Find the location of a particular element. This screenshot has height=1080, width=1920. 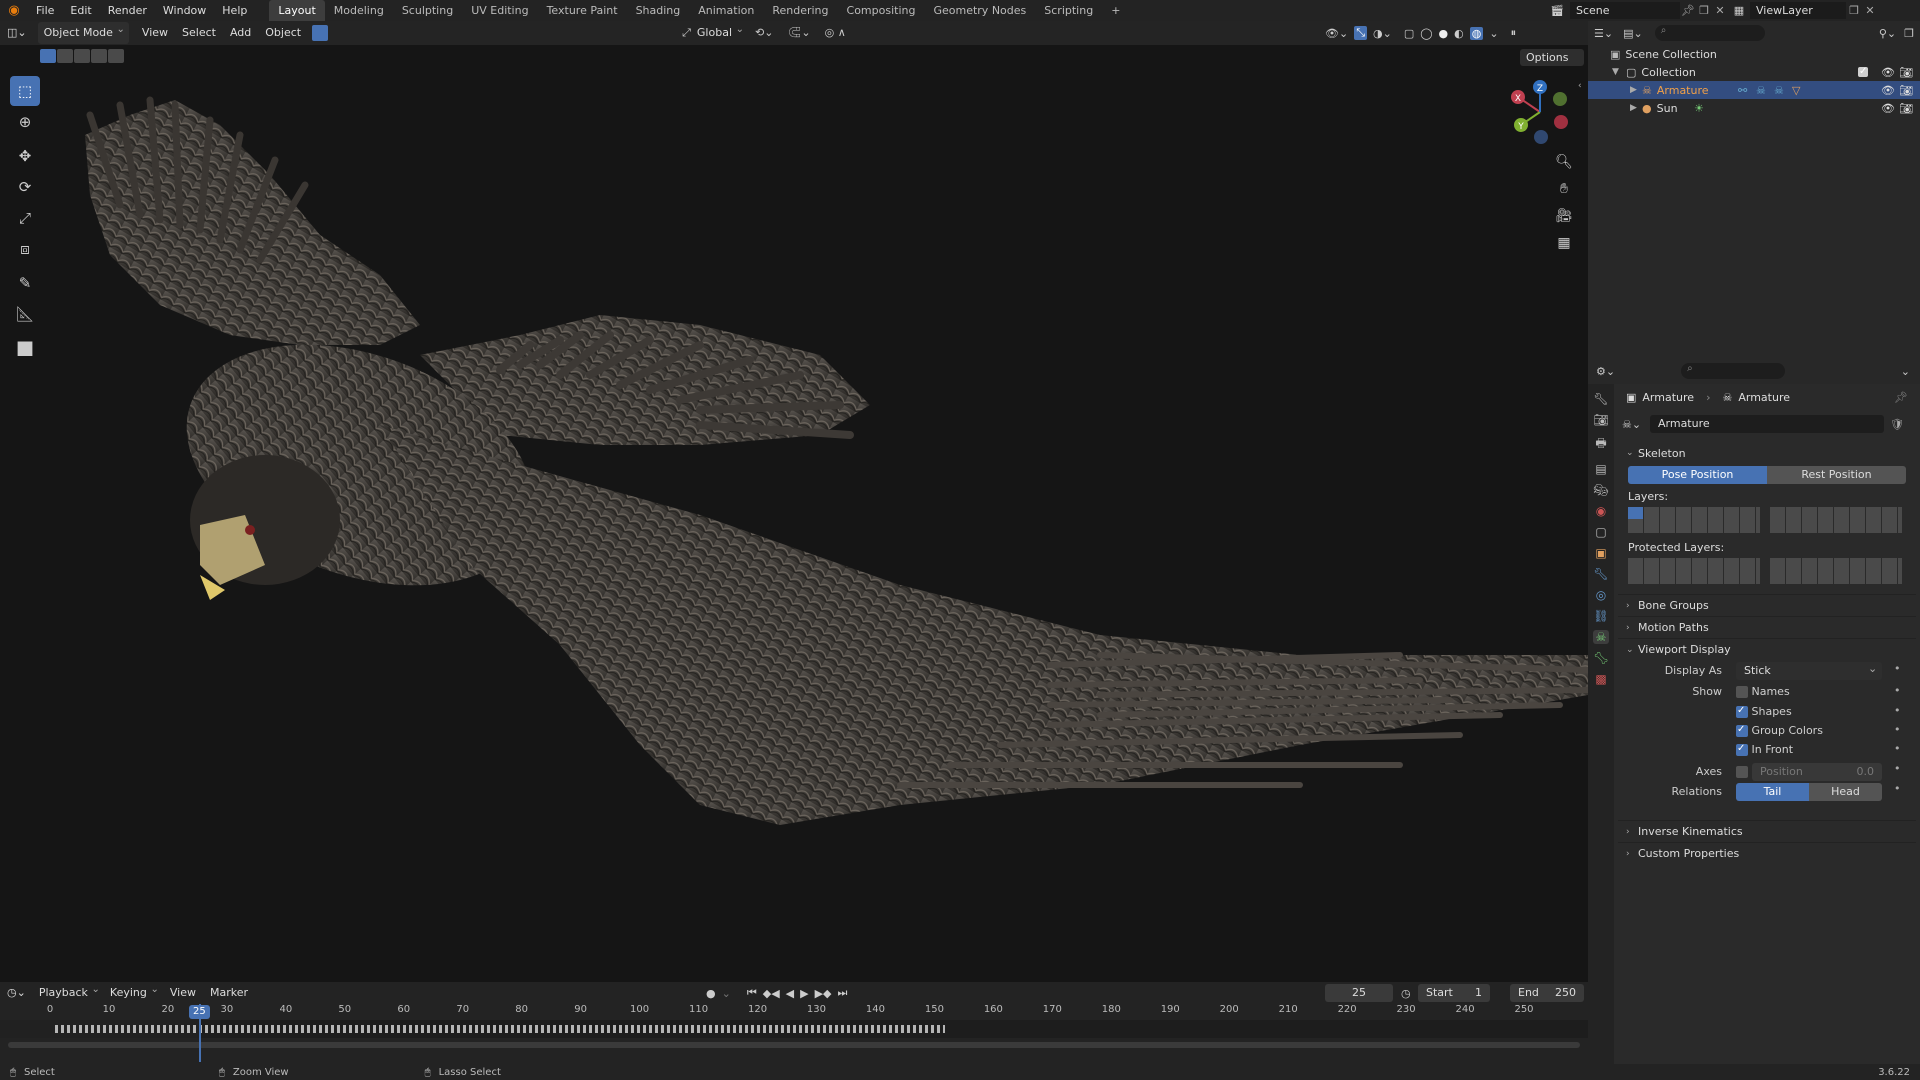

annotate-tool-icon: ✎ is located at coordinates (25, 283).